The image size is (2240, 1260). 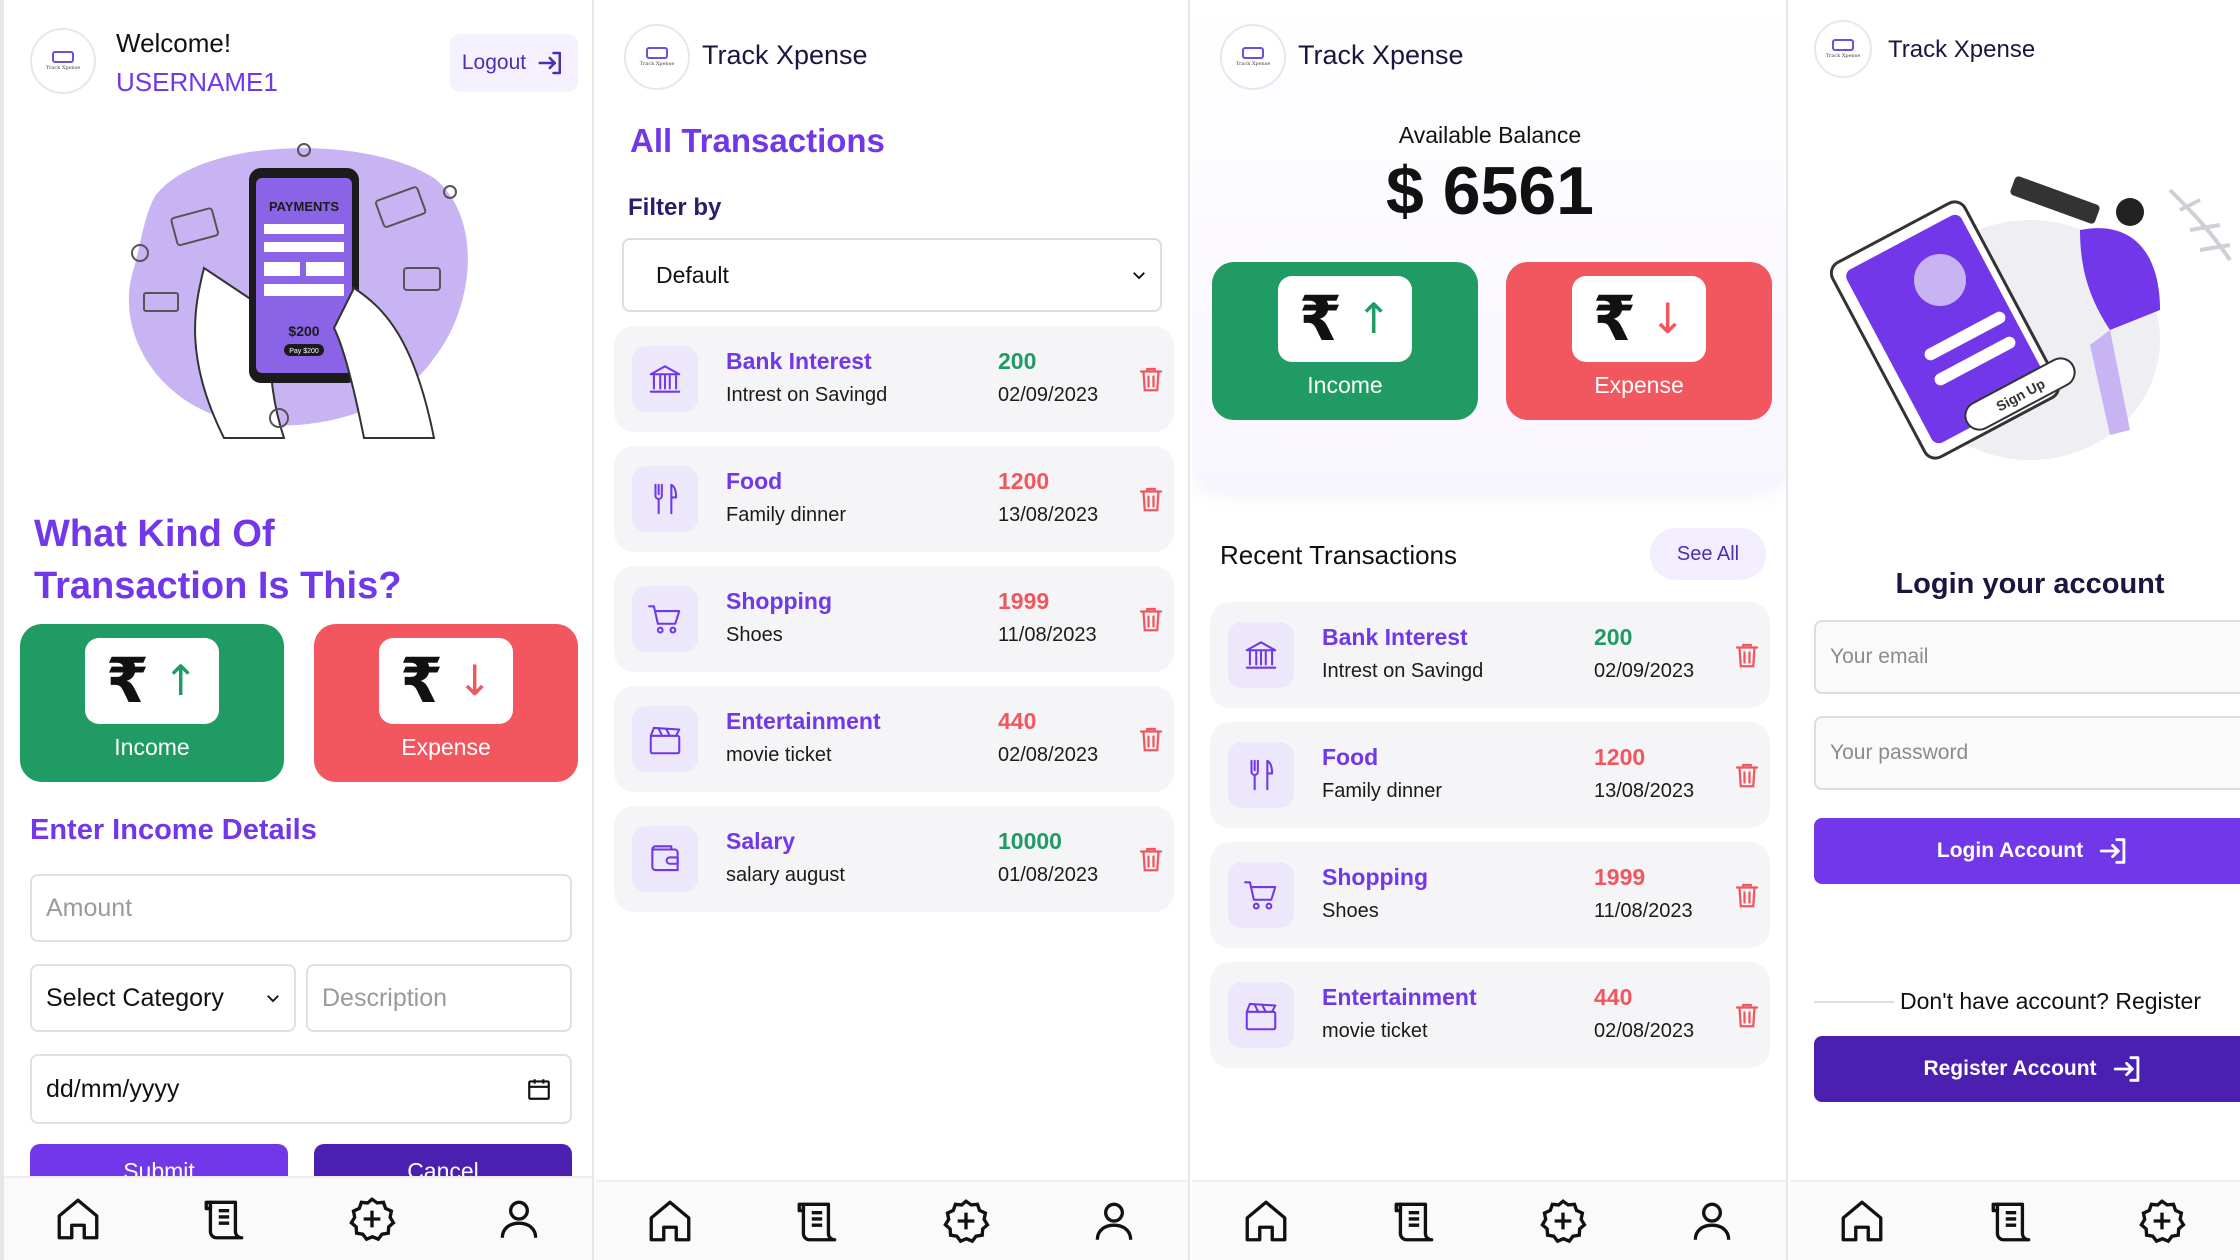 I want to click on arrow-up-icon: ↑, so click(x=180, y=680).